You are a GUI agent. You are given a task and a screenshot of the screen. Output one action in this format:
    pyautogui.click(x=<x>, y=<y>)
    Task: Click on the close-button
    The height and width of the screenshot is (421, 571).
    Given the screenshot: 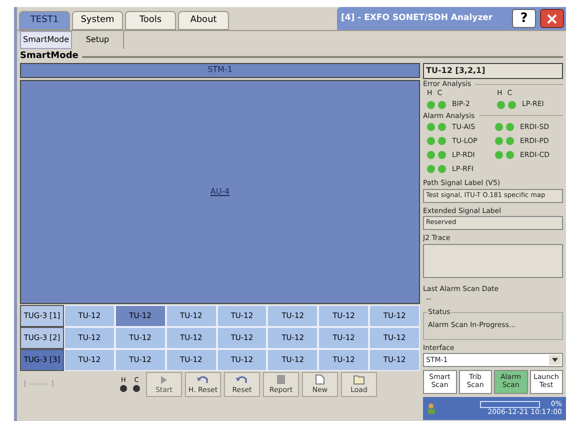 What is the action you would take?
    pyautogui.click(x=552, y=18)
    